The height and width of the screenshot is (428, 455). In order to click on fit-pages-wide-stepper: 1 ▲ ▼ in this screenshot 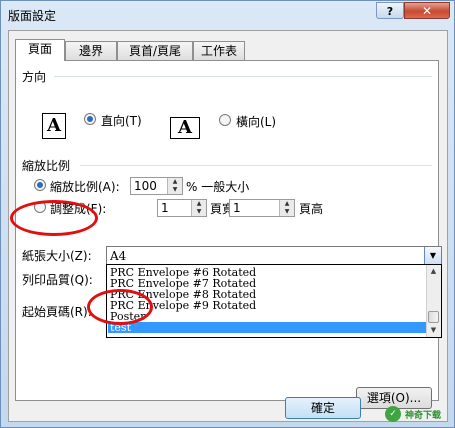, I will do `click(182, 208)`.